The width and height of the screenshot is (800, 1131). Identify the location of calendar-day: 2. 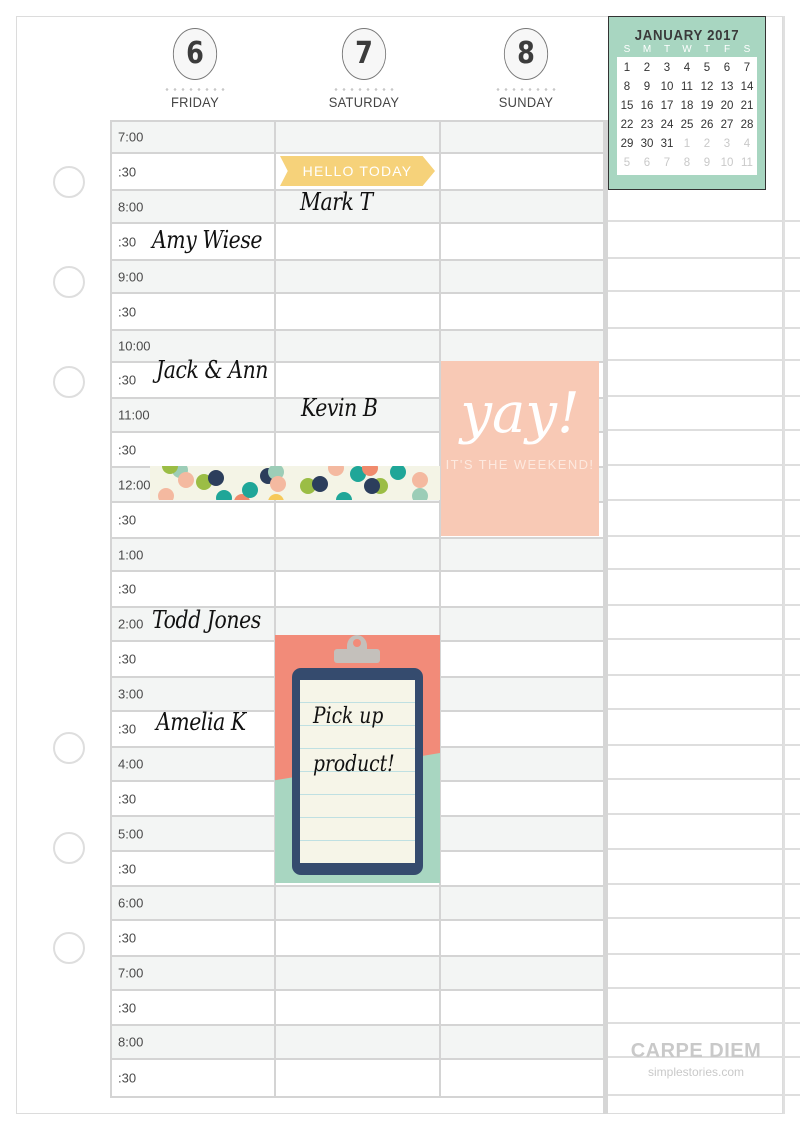
(647, 68).